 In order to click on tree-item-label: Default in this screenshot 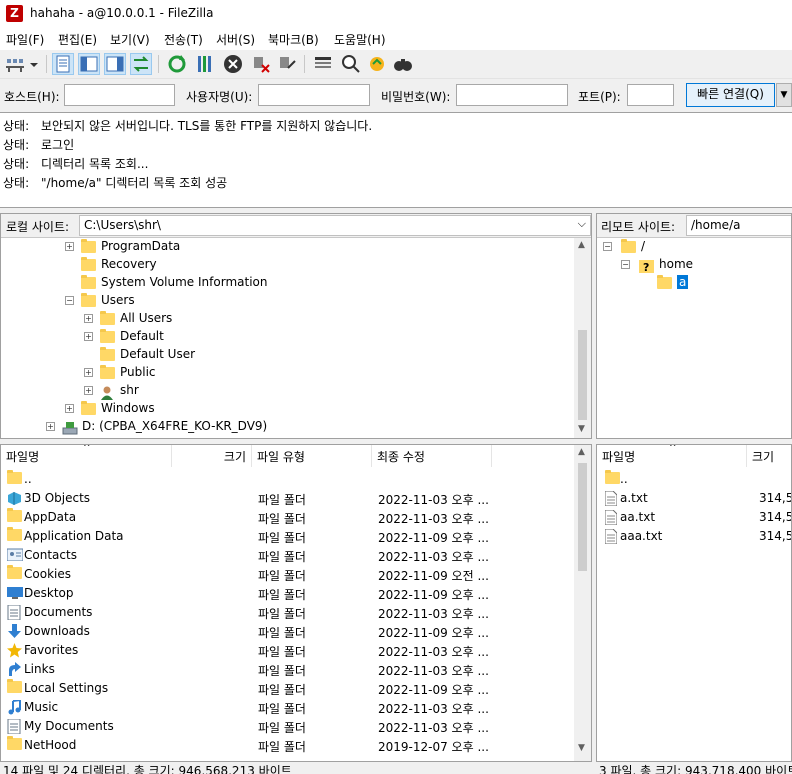, I will do `click(142, 336)`.